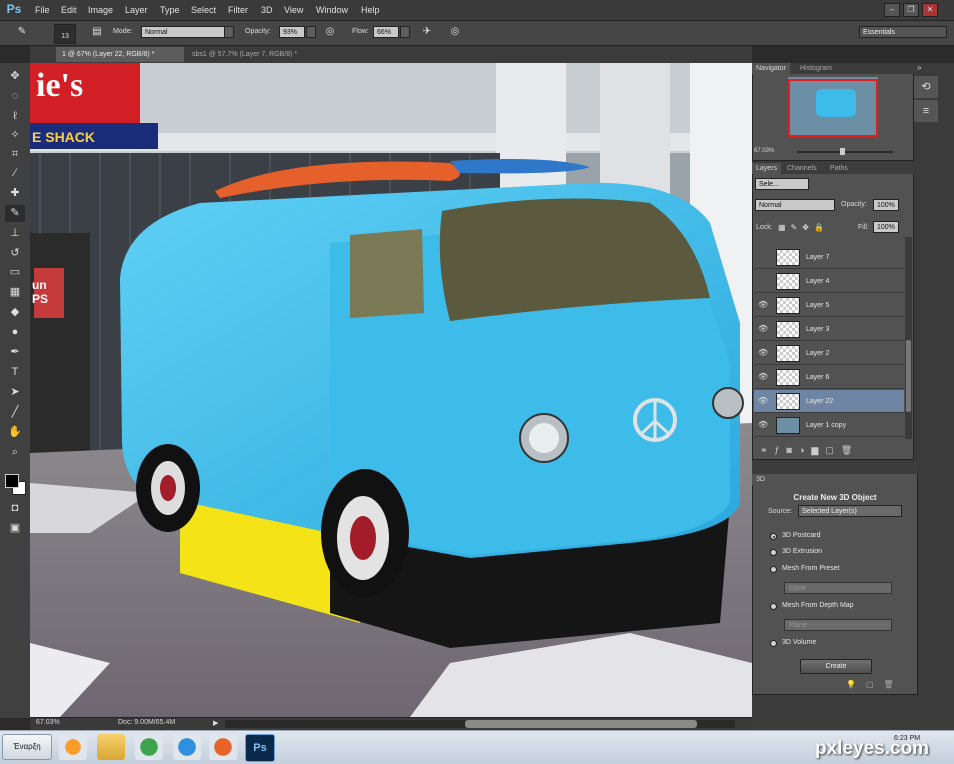  Describe the element at coordinates (455, 32) in the screenshot. I see `pressure-size-icon: ◎` at that location.